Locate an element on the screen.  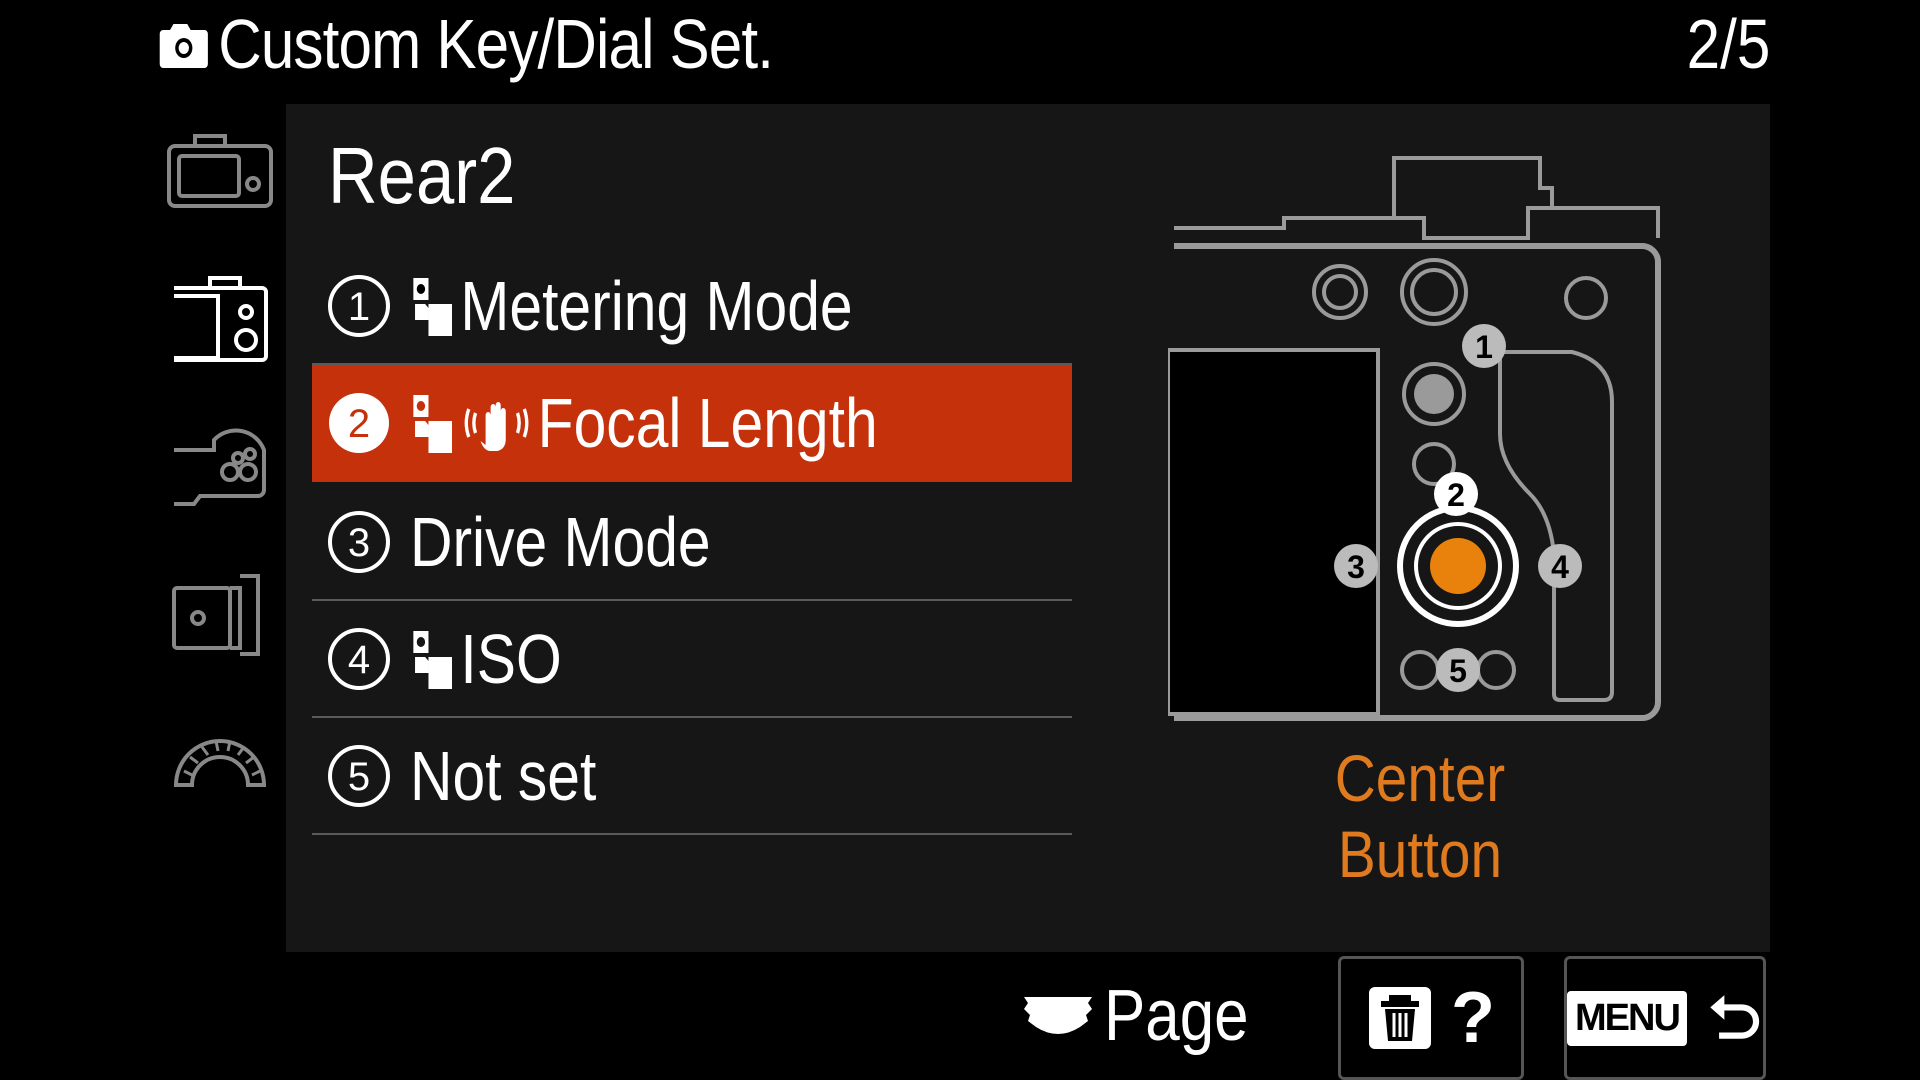
camera-icon is located at coordinates (183, 46).